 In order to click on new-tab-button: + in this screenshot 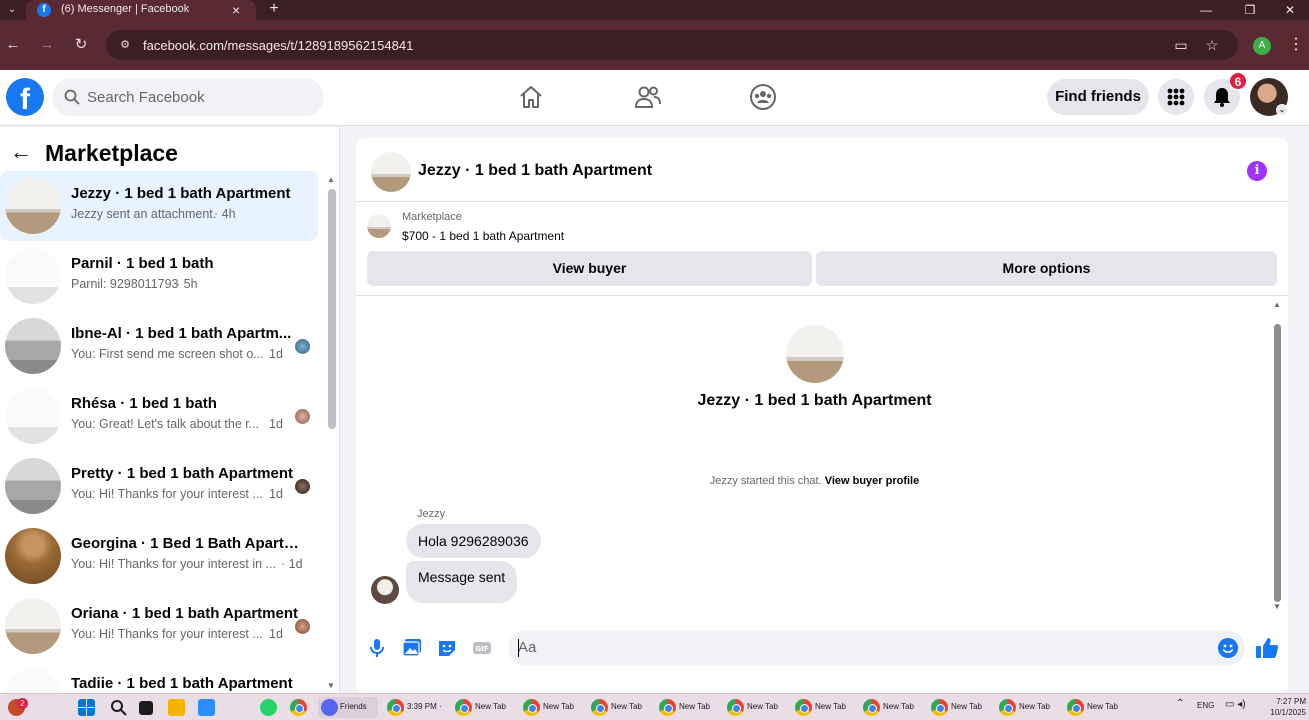, I will do `click(274, 10)`.